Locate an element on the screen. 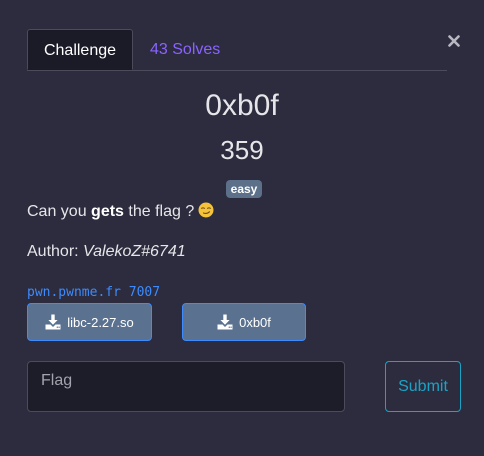 The image size is (484, 456). connection-info: pwn.pwnme.fr 7007 is located at coordinates (94, 292).